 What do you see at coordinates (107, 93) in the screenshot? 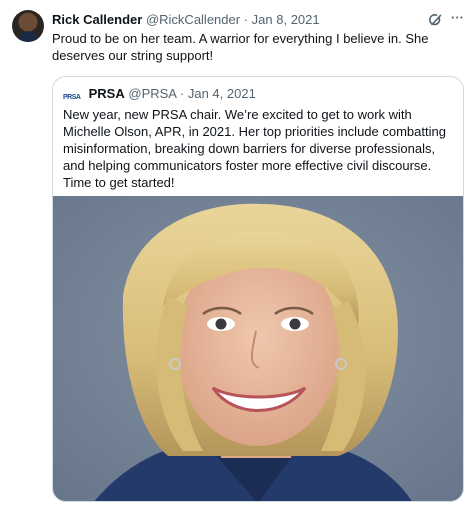
I see `quoted-author-name: PRSA` at bounding box center [107, 93].